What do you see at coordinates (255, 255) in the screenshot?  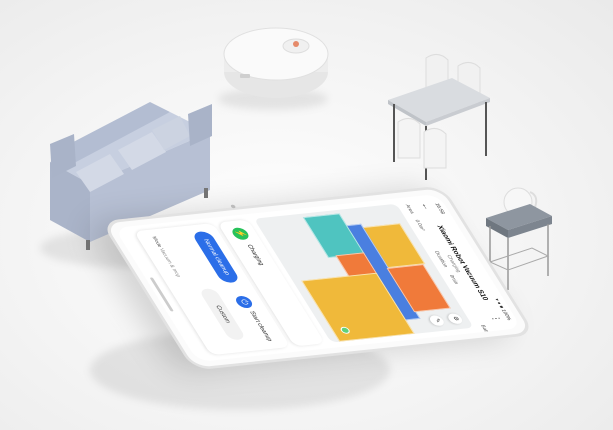 I see `status-card-label: Charging` at bounding box center [255, 255].